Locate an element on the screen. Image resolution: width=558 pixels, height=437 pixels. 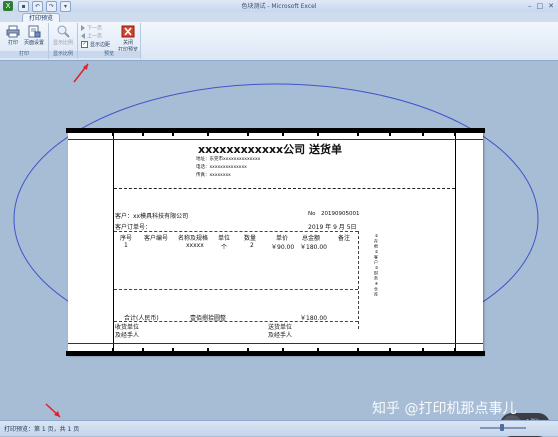
table-header-cell: 备注 is located at coordinates (344, 238).